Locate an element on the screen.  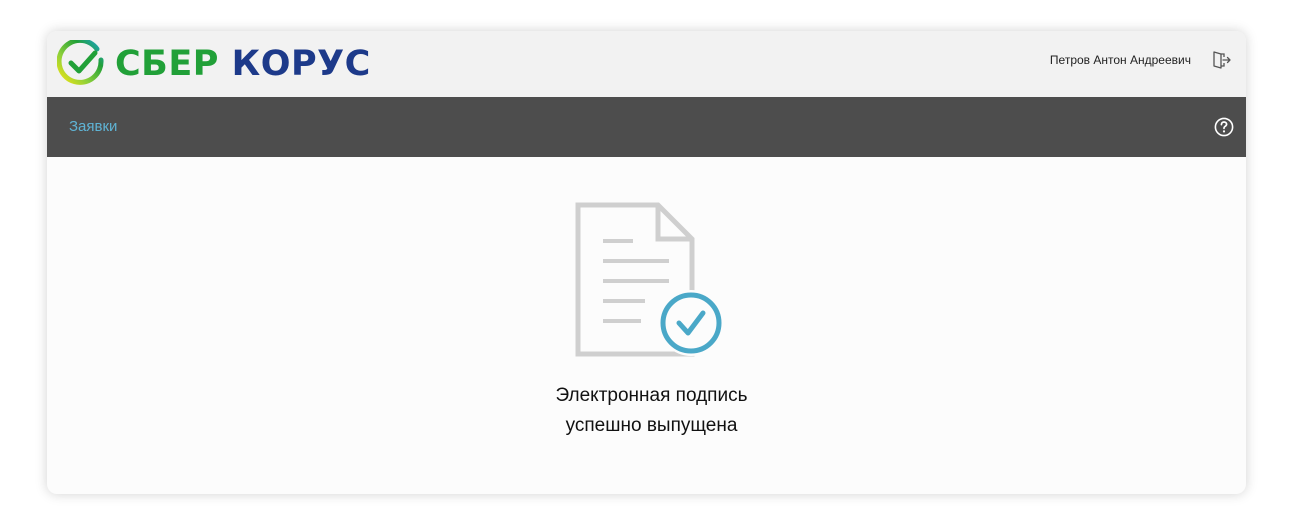
nav-link-requests: Заявки is located at coordinates (93, 126).